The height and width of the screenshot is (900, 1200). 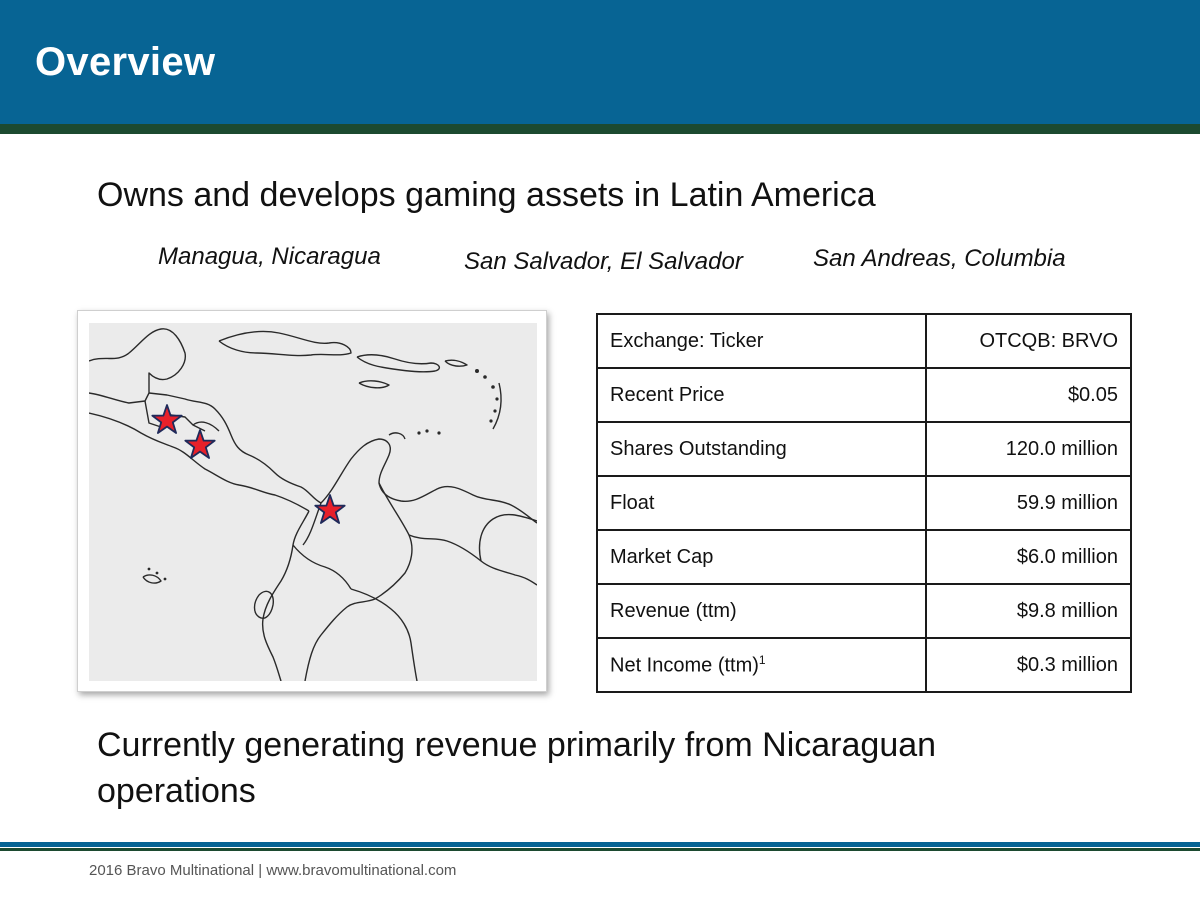 I want to click on location-label-managua: Managua, Nicaragua, so click(x=269, y=256).